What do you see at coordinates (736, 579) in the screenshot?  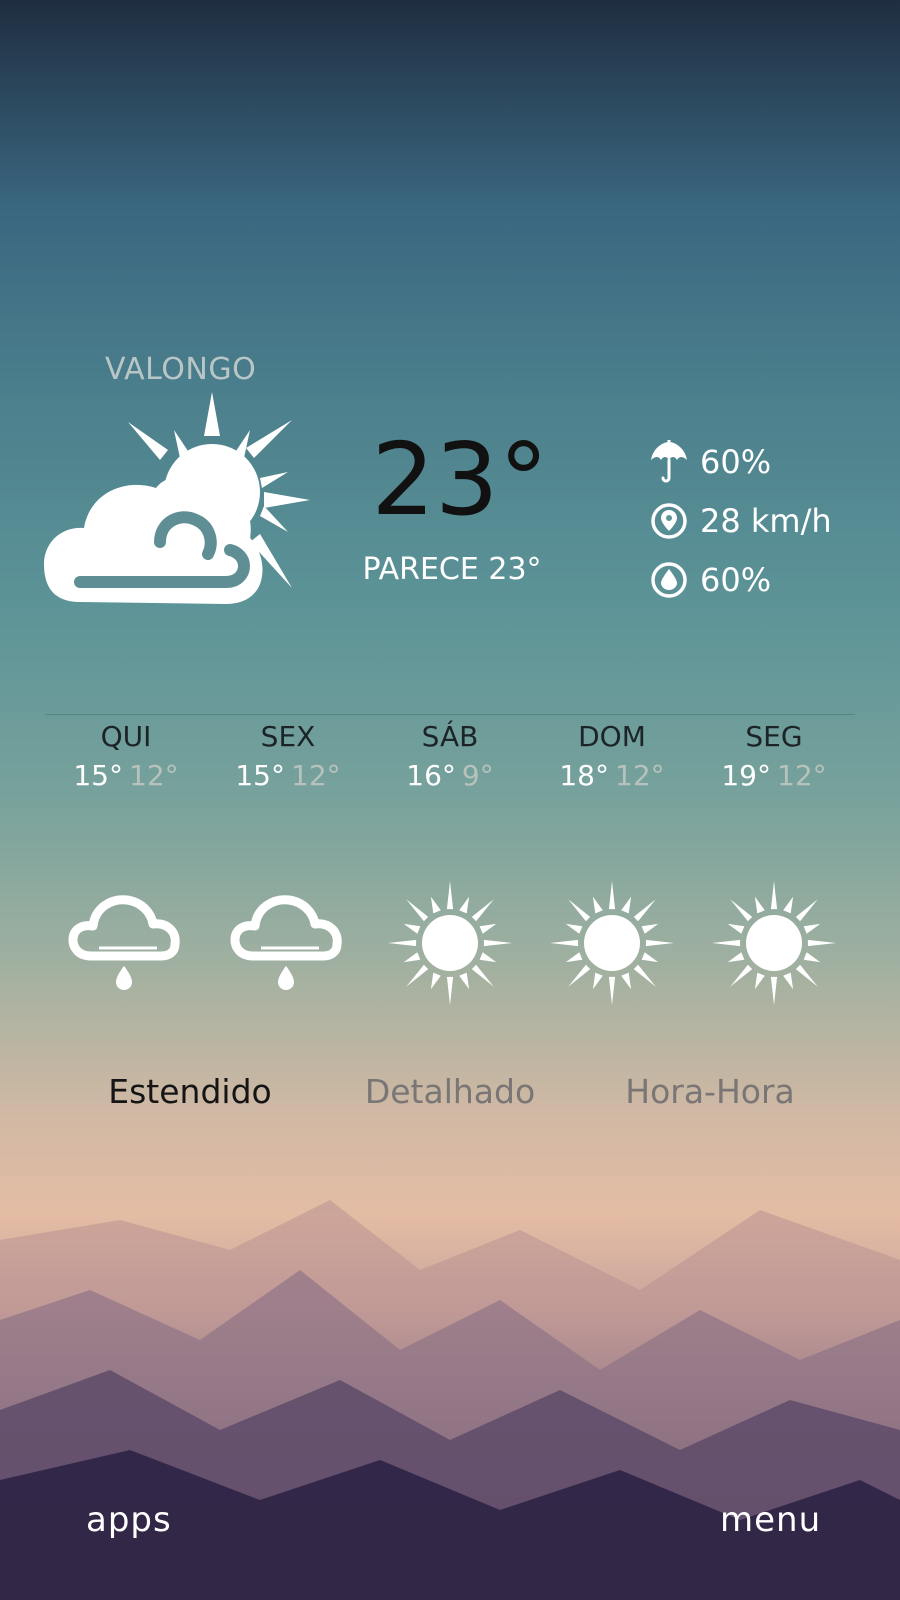 I see `humidity-value: 60%` at bounding box center [736, 579].